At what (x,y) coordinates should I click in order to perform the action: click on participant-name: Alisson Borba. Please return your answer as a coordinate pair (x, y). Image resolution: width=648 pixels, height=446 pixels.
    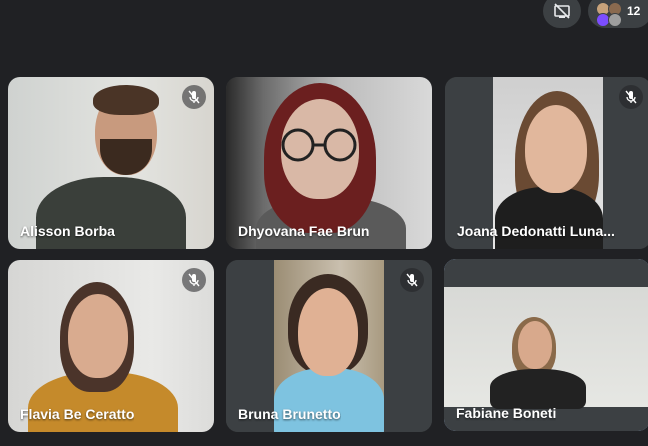
    Looking at the image, I should click on (67, 231).